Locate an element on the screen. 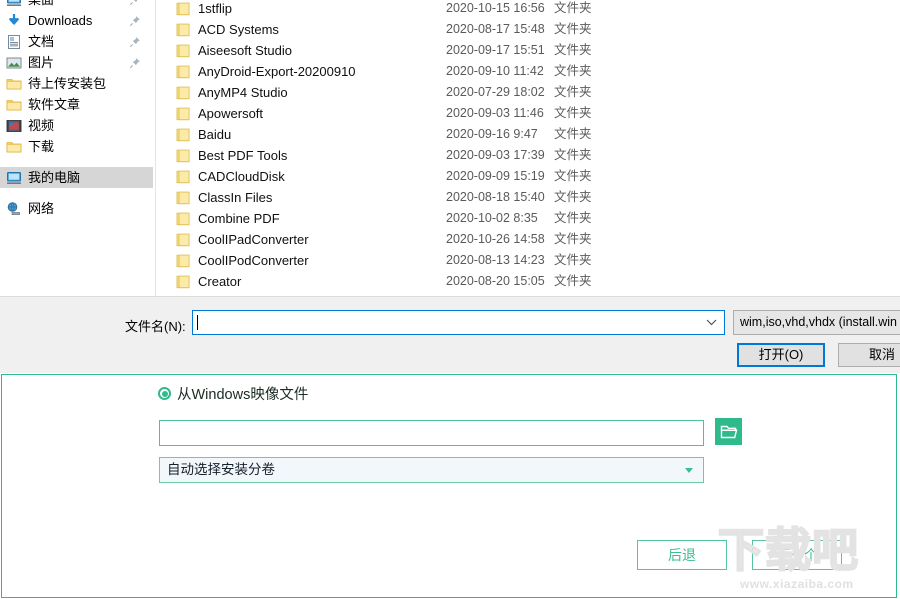  table-row: AnyMP4 Studio 2020-07-29 18:02 文件夹 is located at coordinates (528, 92).